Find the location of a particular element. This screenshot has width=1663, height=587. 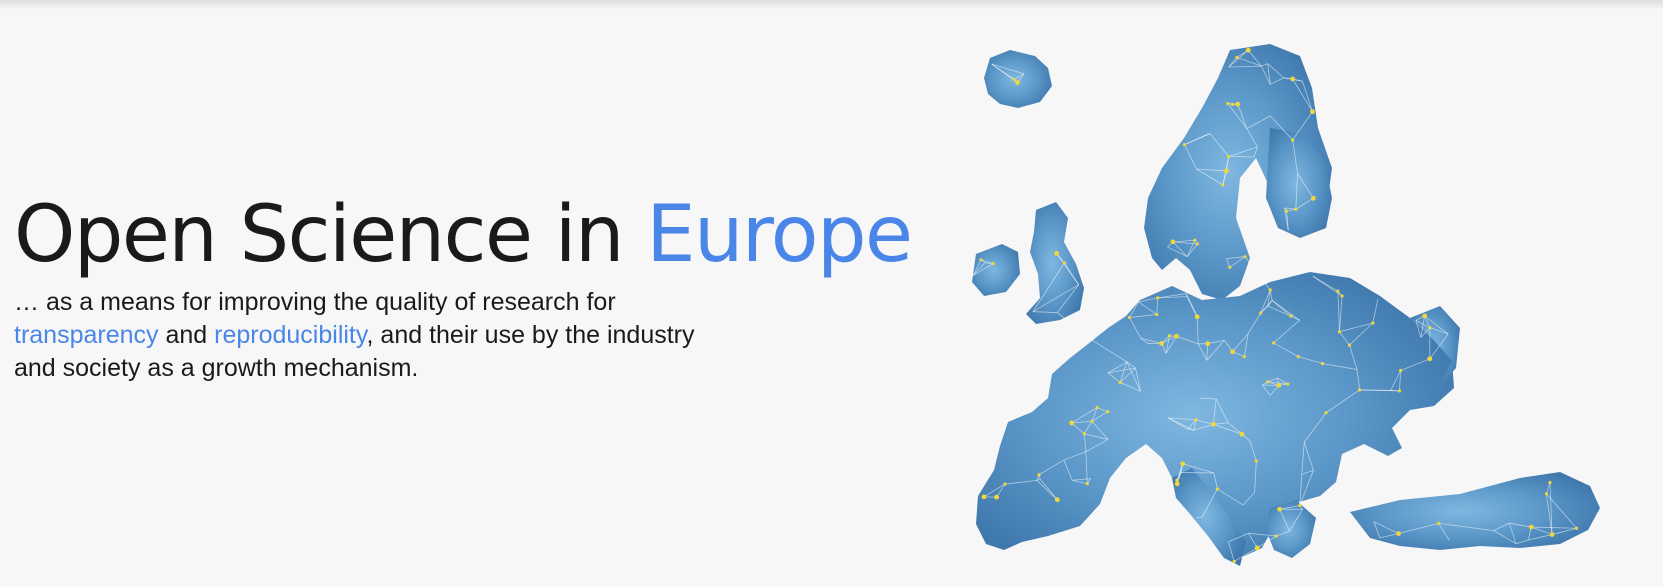

transparency-link: transparency is located at coordinates (86, 335).